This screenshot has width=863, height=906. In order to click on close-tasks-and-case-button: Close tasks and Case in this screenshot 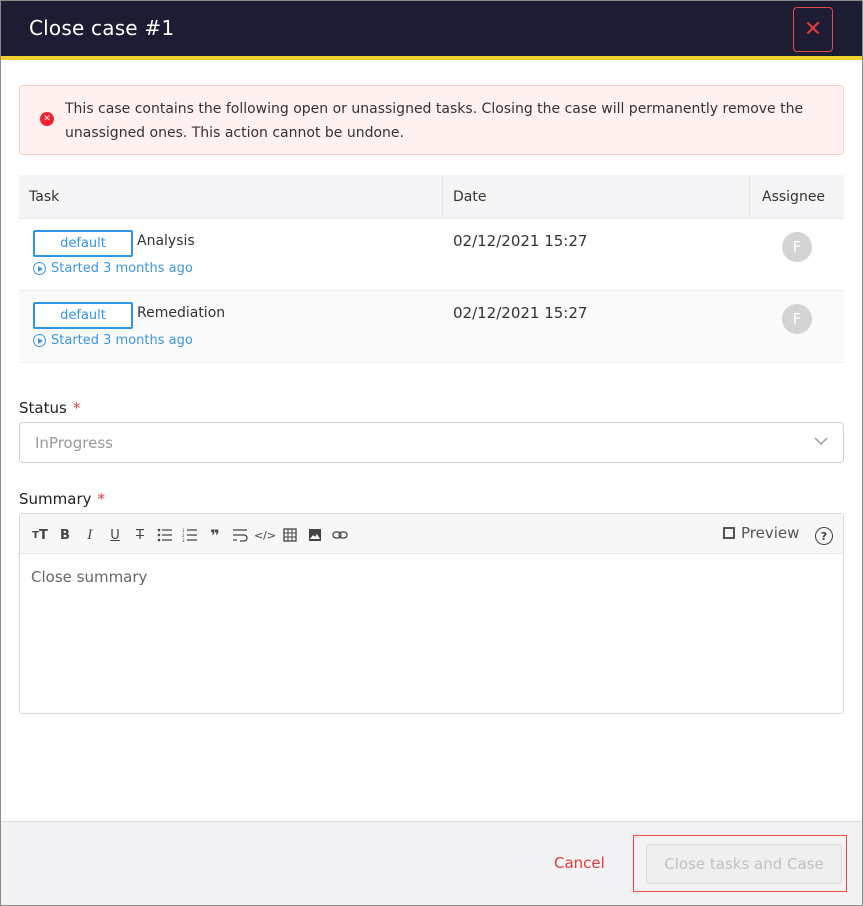, I will do `click(744, 864)`.